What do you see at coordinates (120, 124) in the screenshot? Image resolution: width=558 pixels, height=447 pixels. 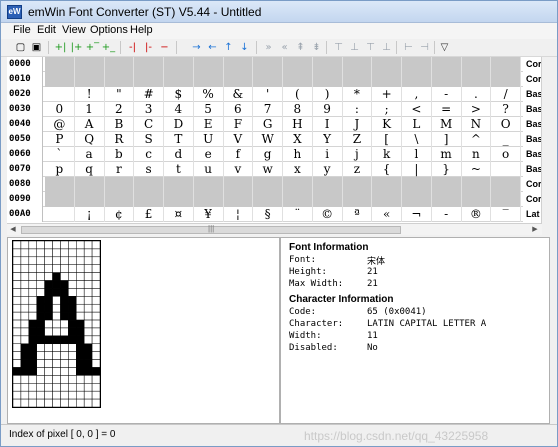 I see `char-cell: B` at bounding box center [120, 124].